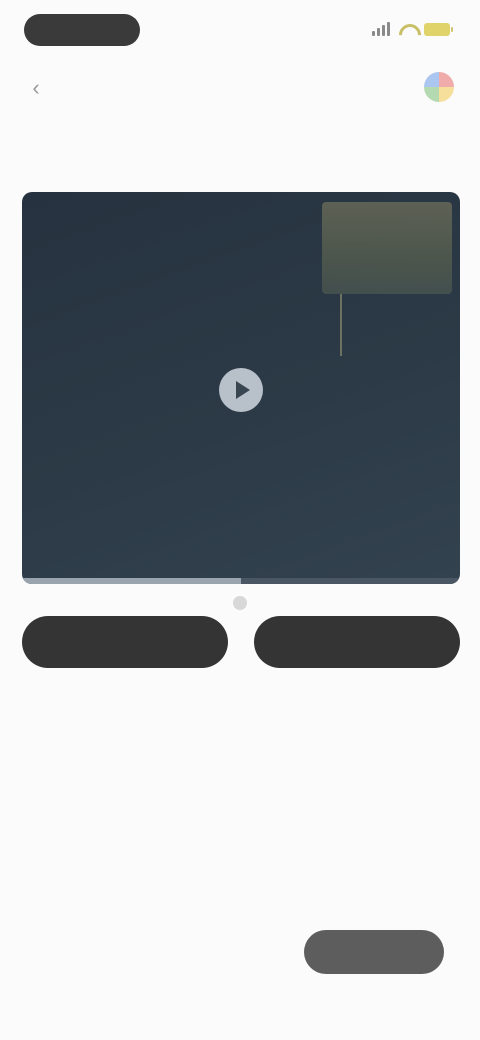 Image resolution: width=480 pixels, height=1040 pixels. Describe the element at coordinates (131, 581) in the screenshot. I see `video-progress-fill` at that location.